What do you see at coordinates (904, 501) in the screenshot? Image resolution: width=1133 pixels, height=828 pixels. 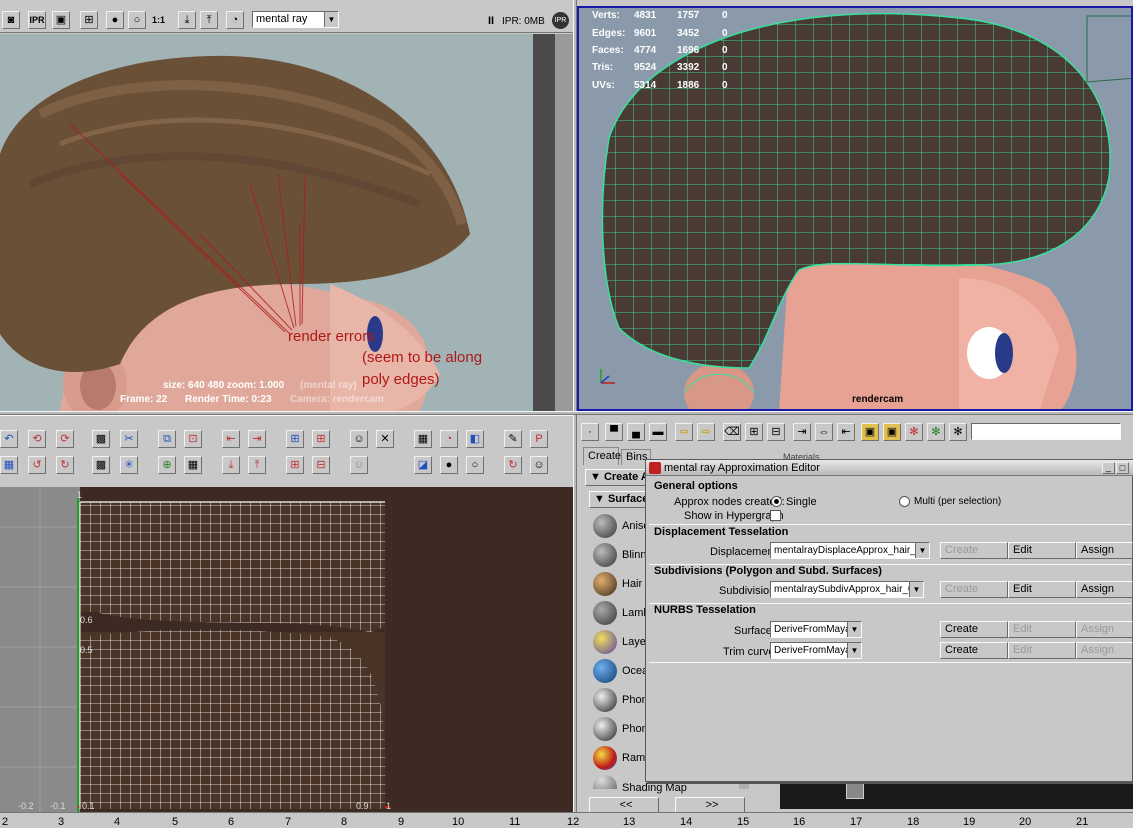 I see `multi-radio` at bounding box center [904, 501].